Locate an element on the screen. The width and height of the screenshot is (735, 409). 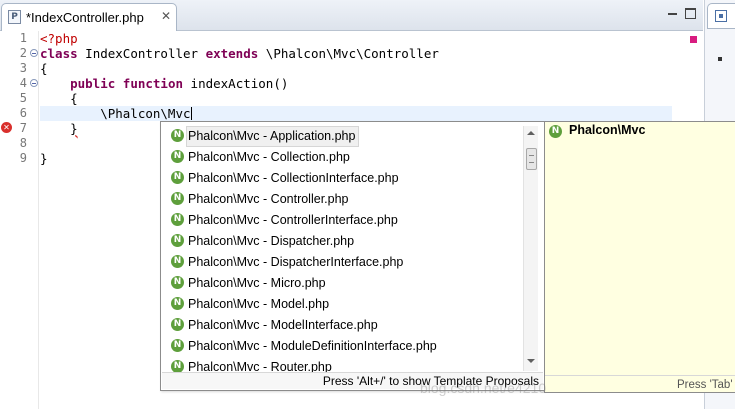
code-line: public function indexAction() is located at coordinates (164, 83).